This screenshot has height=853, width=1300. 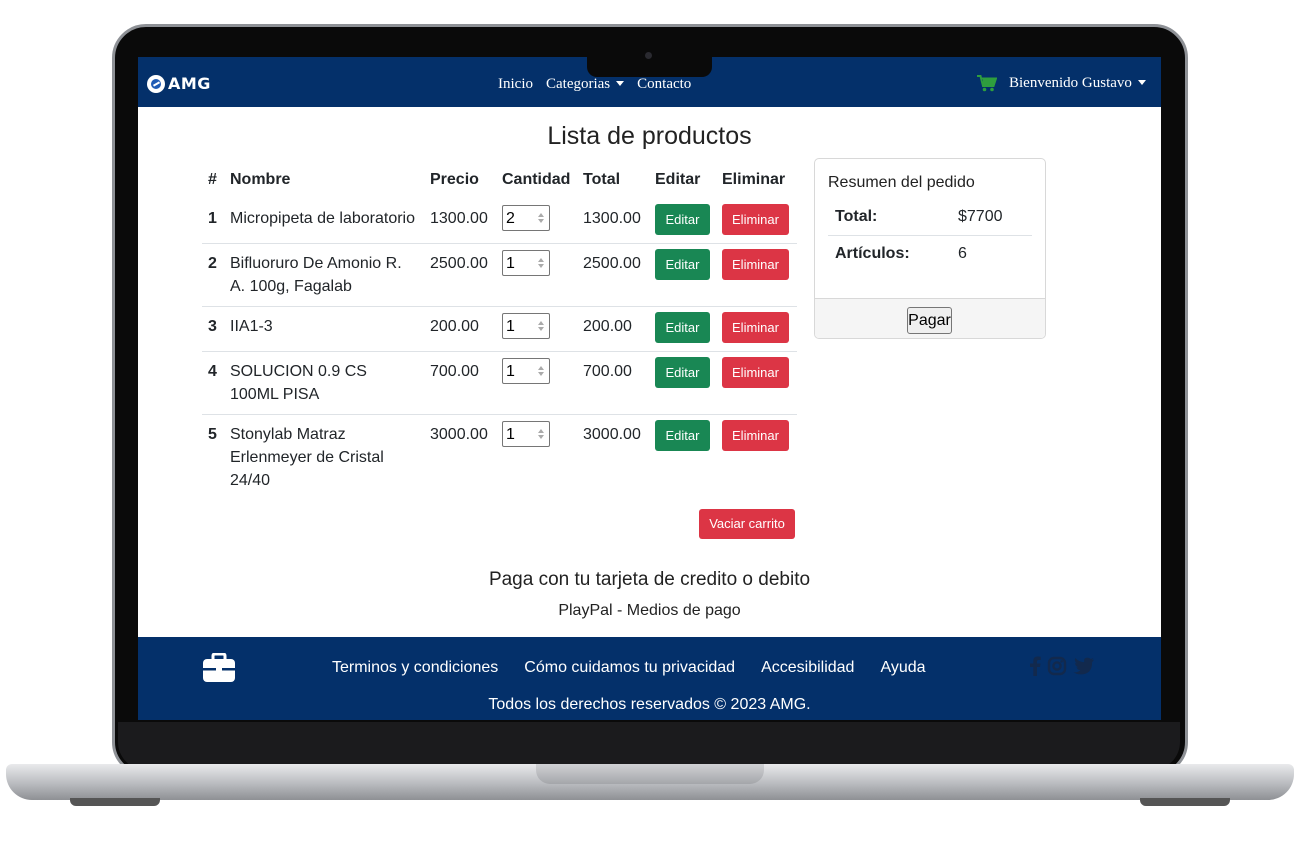 What do you see at coordinates (987, 83) in the screenshot?
I see `shopping-cart-icon` at bounding box center [987, 83].